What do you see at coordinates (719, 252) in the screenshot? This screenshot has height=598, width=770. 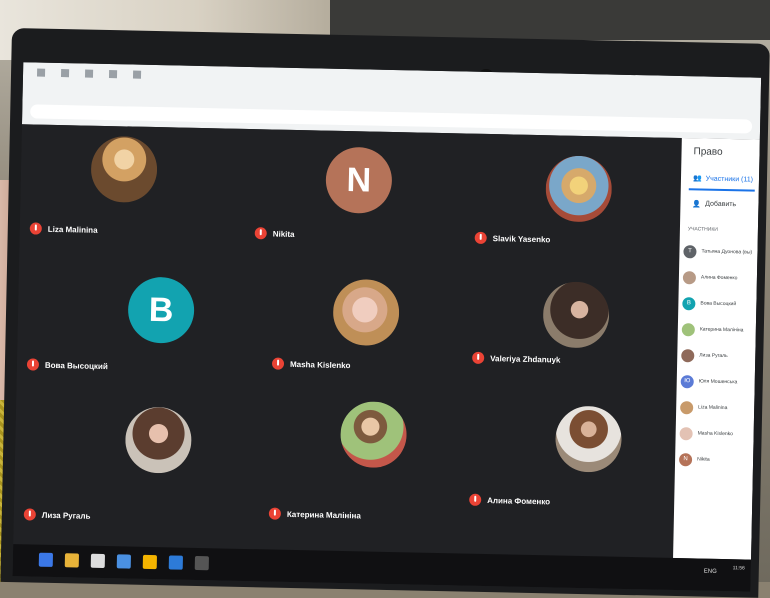 I see `participant-row: Т Татьяна Дуонова (вы)` at bounding box center [719, 252].